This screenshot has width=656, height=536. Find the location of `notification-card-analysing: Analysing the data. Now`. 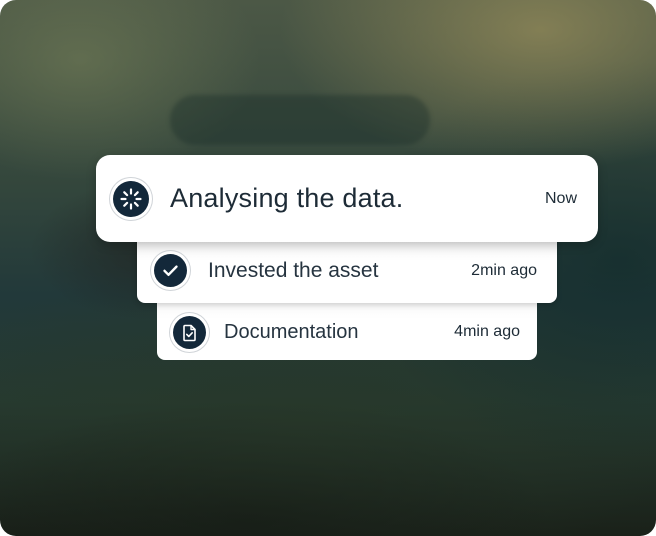

notification-card-analysing: Analysing the data. Now is located at coordinates (347, 198).